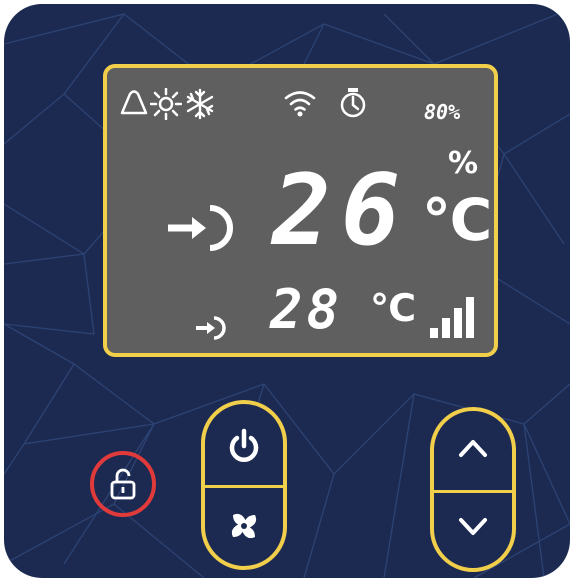 Image resolution: width=576 pixels, height=578 pixels. What do you see at coordinates (452, 317) in the screenshot?
I see `signal-strength-icon` at bounding box center [452, 317].